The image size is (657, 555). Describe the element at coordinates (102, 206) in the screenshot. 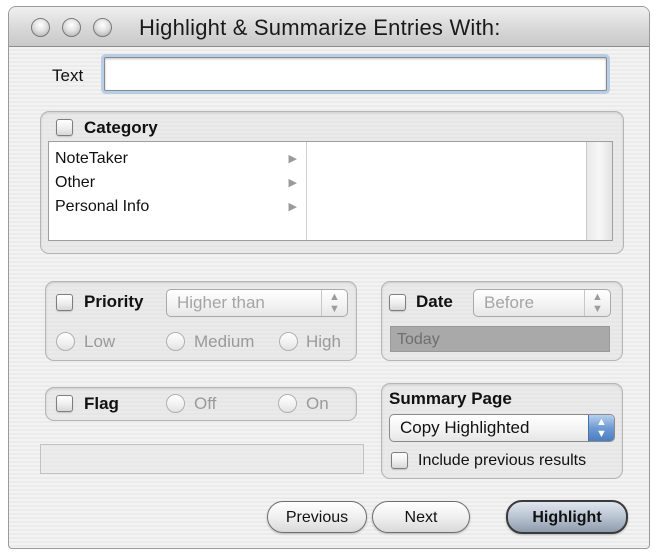

I see `category-item-label: Personal Info` at that location.